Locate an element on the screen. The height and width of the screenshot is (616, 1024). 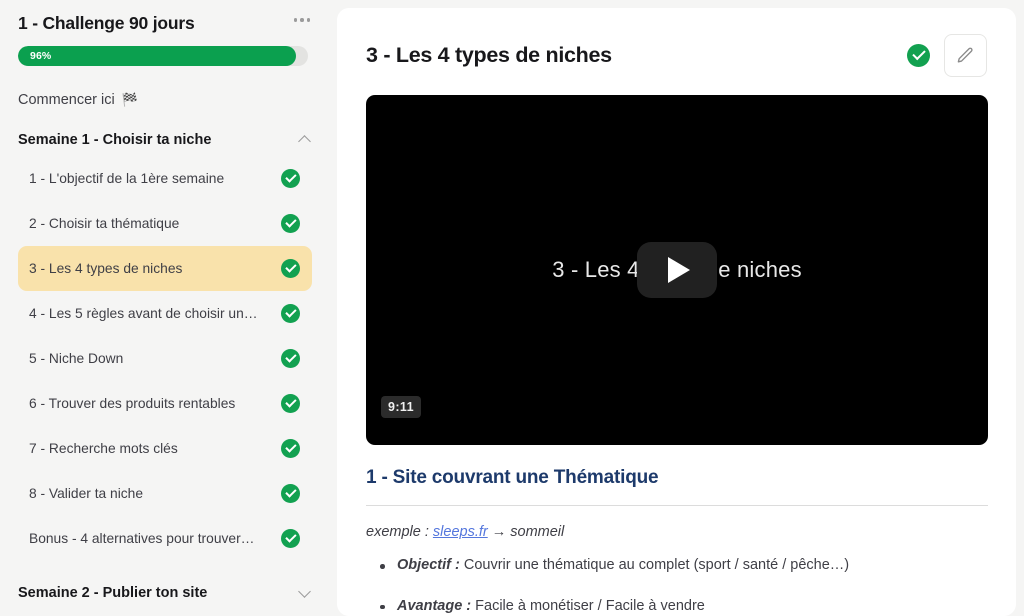
section-header-semaine-1: Semaine 1 - Choisir ta niche is located at coordinates (165, 140).